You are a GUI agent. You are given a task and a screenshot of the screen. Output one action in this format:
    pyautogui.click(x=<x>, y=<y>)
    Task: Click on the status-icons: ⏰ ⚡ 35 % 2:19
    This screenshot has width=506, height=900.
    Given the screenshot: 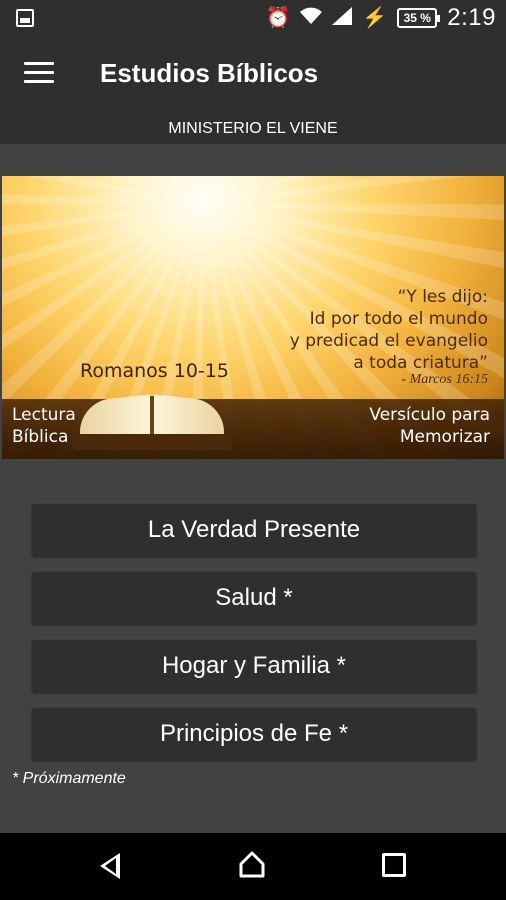 What is the action you would take?
    pyautogui.click(x=380, y=18)
    